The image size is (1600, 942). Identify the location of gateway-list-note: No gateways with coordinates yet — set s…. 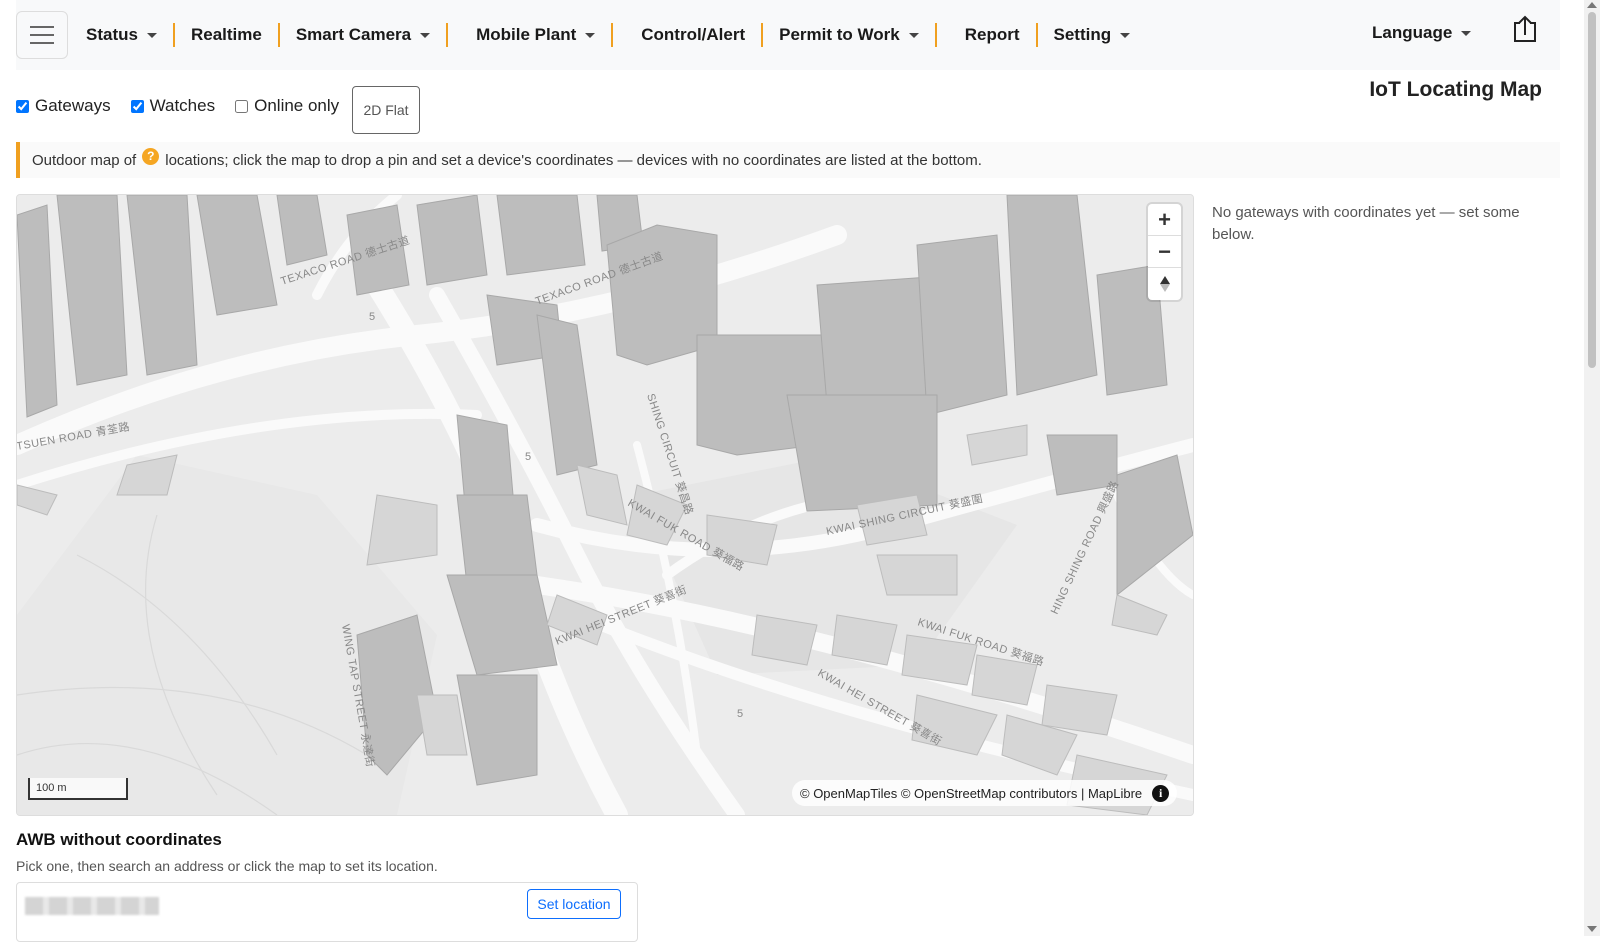
(1366, 223).